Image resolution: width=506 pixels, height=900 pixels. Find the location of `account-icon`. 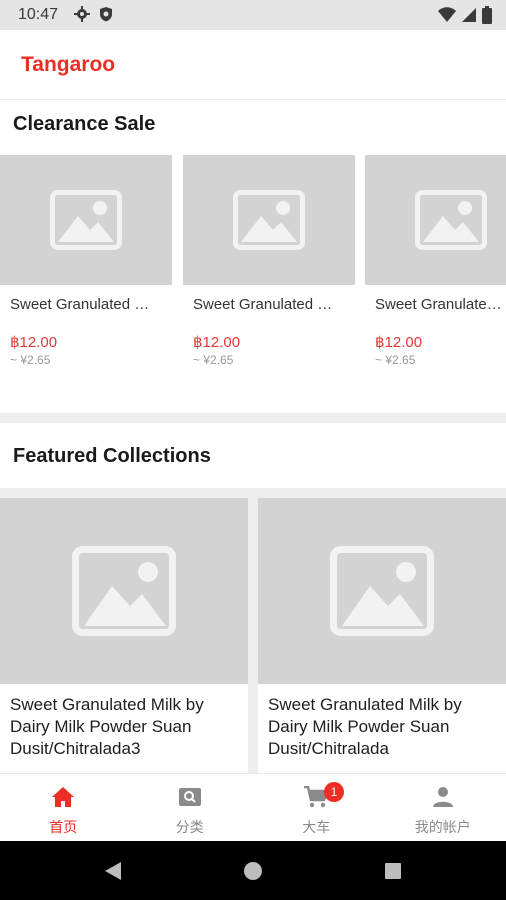

account-icon is located at coordinates (443, 799).